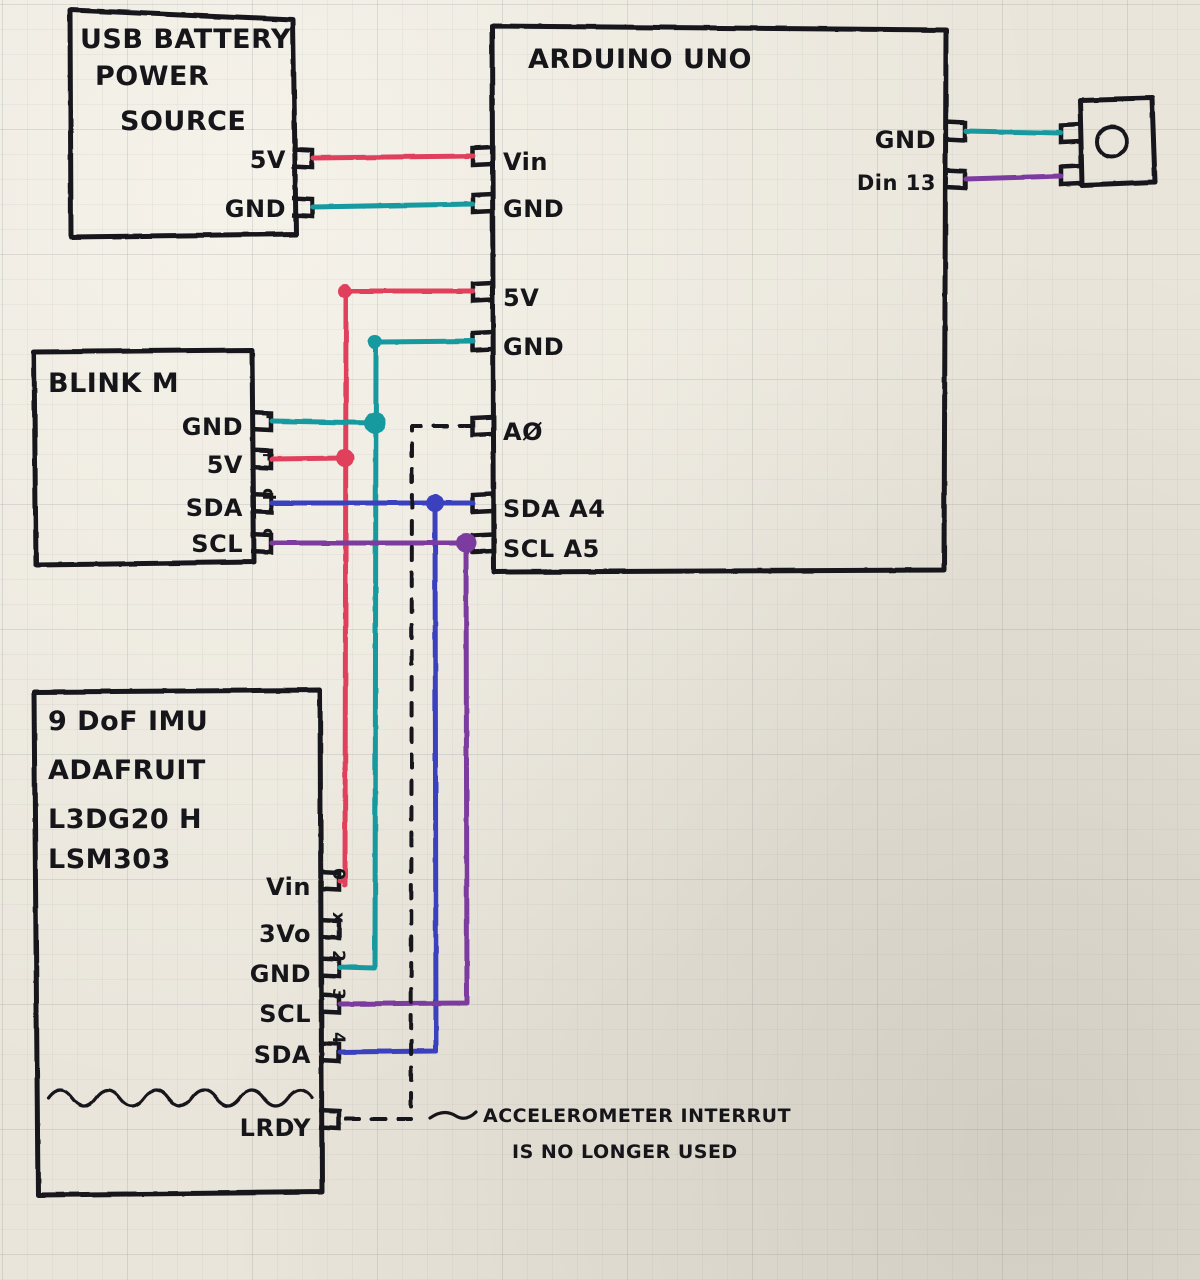 The image size is (1200, 1280). Describe the element at coordinates (625, 1152) in the screenshot. I see `annotation-note-line-2: IS NO LONGER USED` at that location.